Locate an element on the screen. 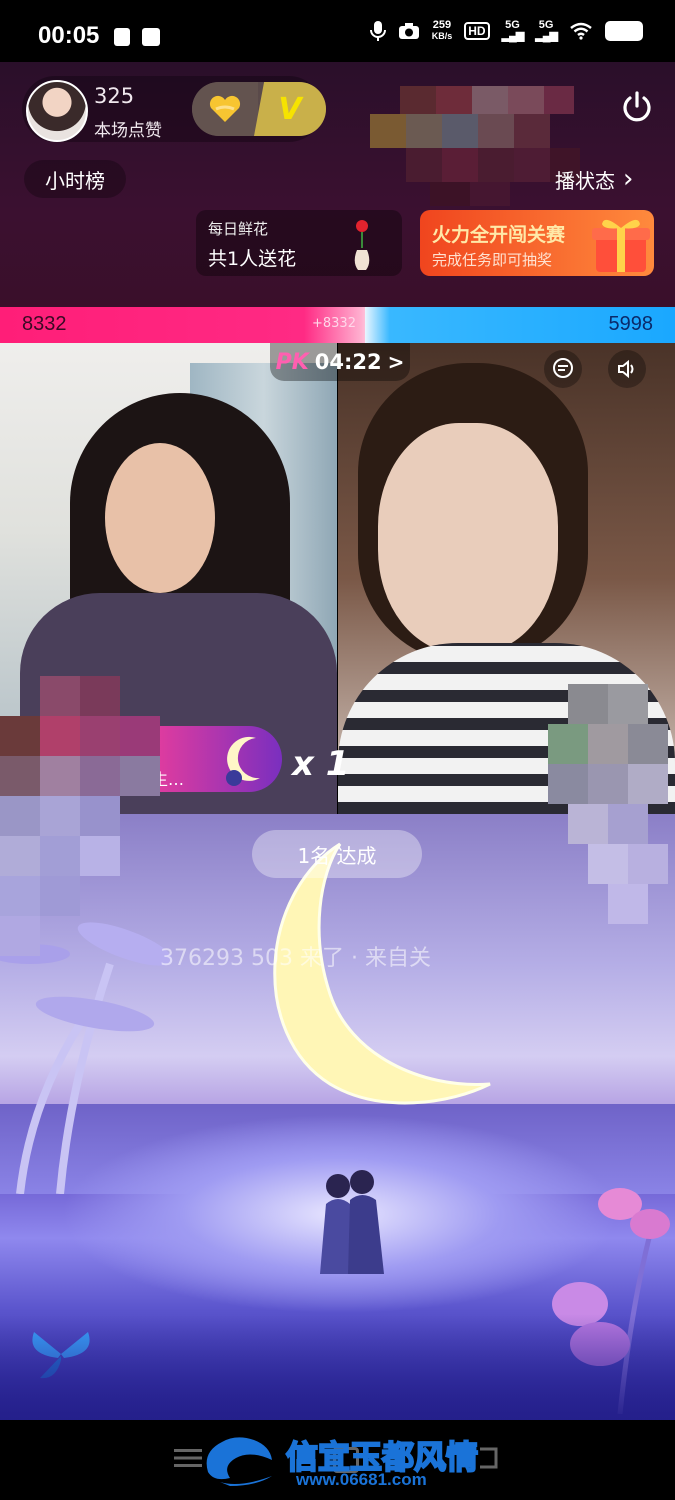 The image size is (675, 1500). watermark-logo is located at coordinates (239, 1461).